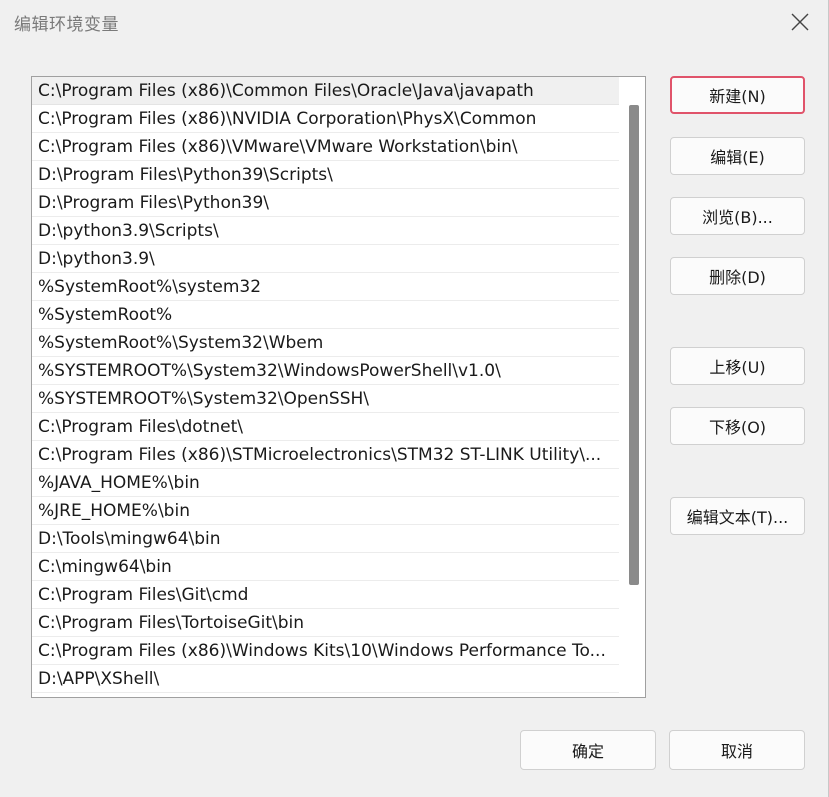 The height and width of the screenshot is (797, 829). What do you see at coordinates (325, 203) in the screenshot?
I see `path-list-item: D:\Program Files\Python39\` at bounding box center [325, 203].